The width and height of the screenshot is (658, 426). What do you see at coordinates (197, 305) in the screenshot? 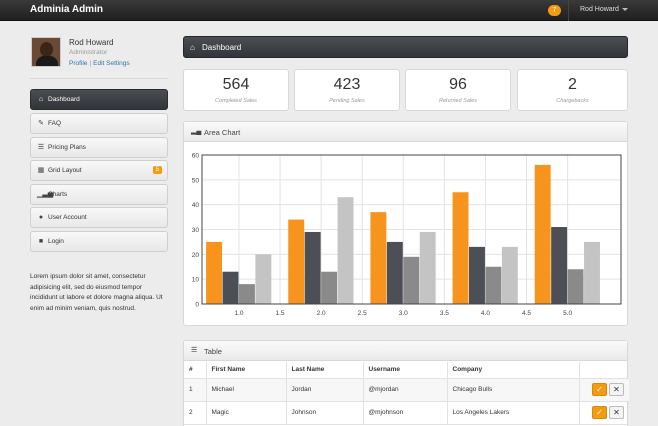
I see `y-tick-label: 0` at bounding box center [197, 305].